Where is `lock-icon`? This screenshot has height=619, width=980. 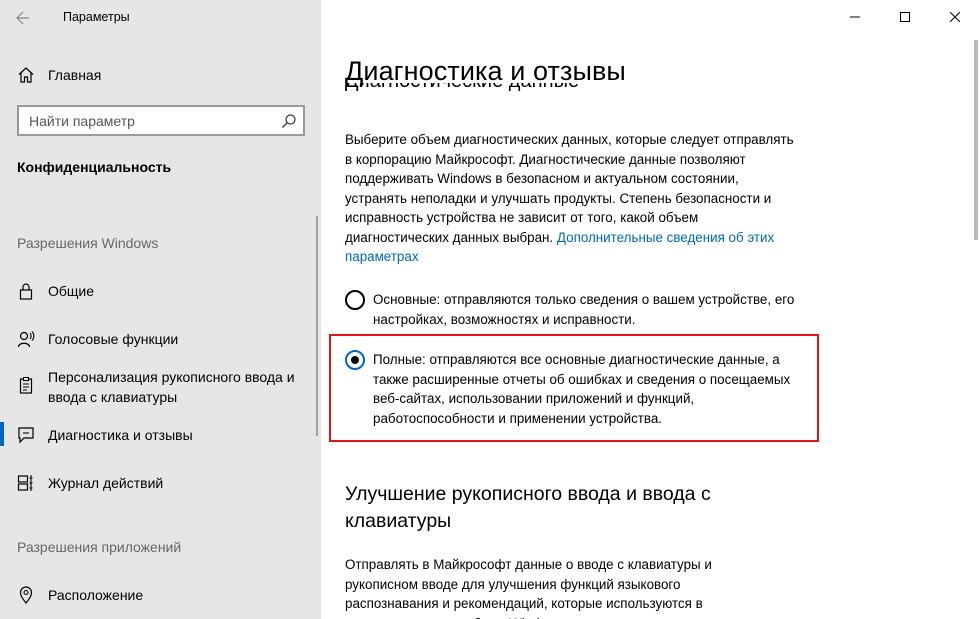
lock-icon is located at coordinates (26, 291).